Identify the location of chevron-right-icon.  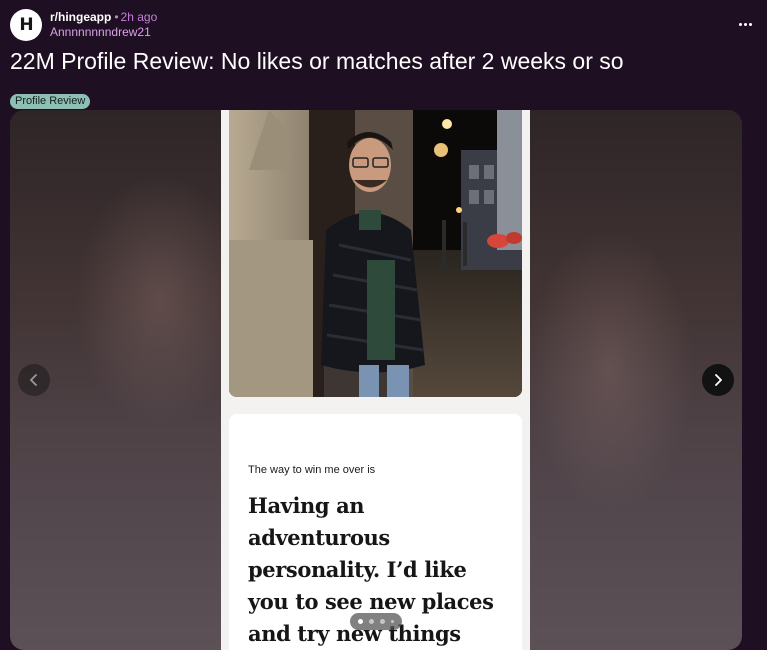
(718, 380).